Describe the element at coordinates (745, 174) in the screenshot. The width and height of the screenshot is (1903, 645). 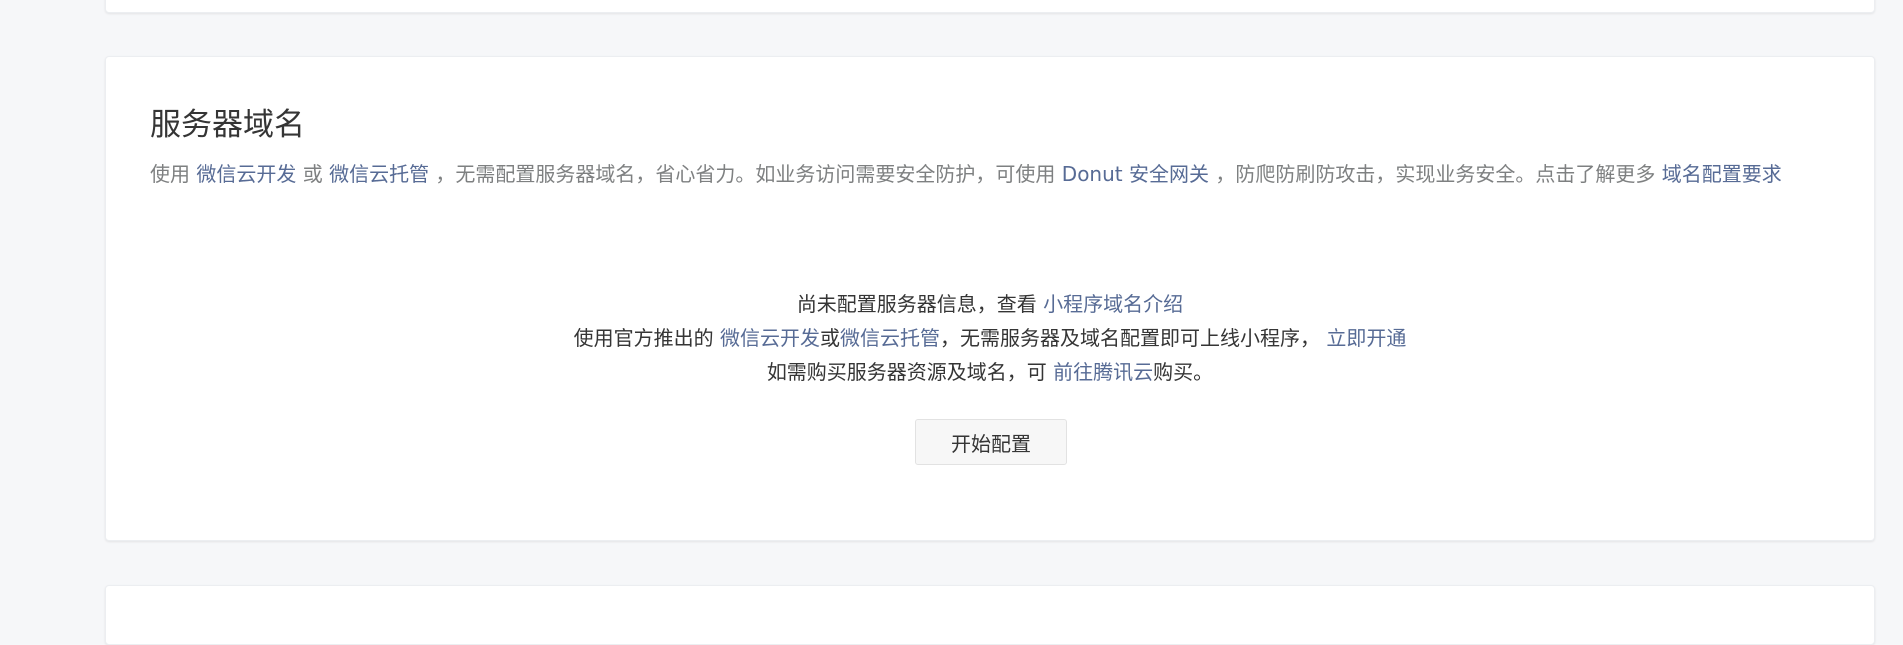
I see `desc-text-3: ，无需配置服务器域名，省心省力。如业务访问需要安全防护，可使用` at that location.